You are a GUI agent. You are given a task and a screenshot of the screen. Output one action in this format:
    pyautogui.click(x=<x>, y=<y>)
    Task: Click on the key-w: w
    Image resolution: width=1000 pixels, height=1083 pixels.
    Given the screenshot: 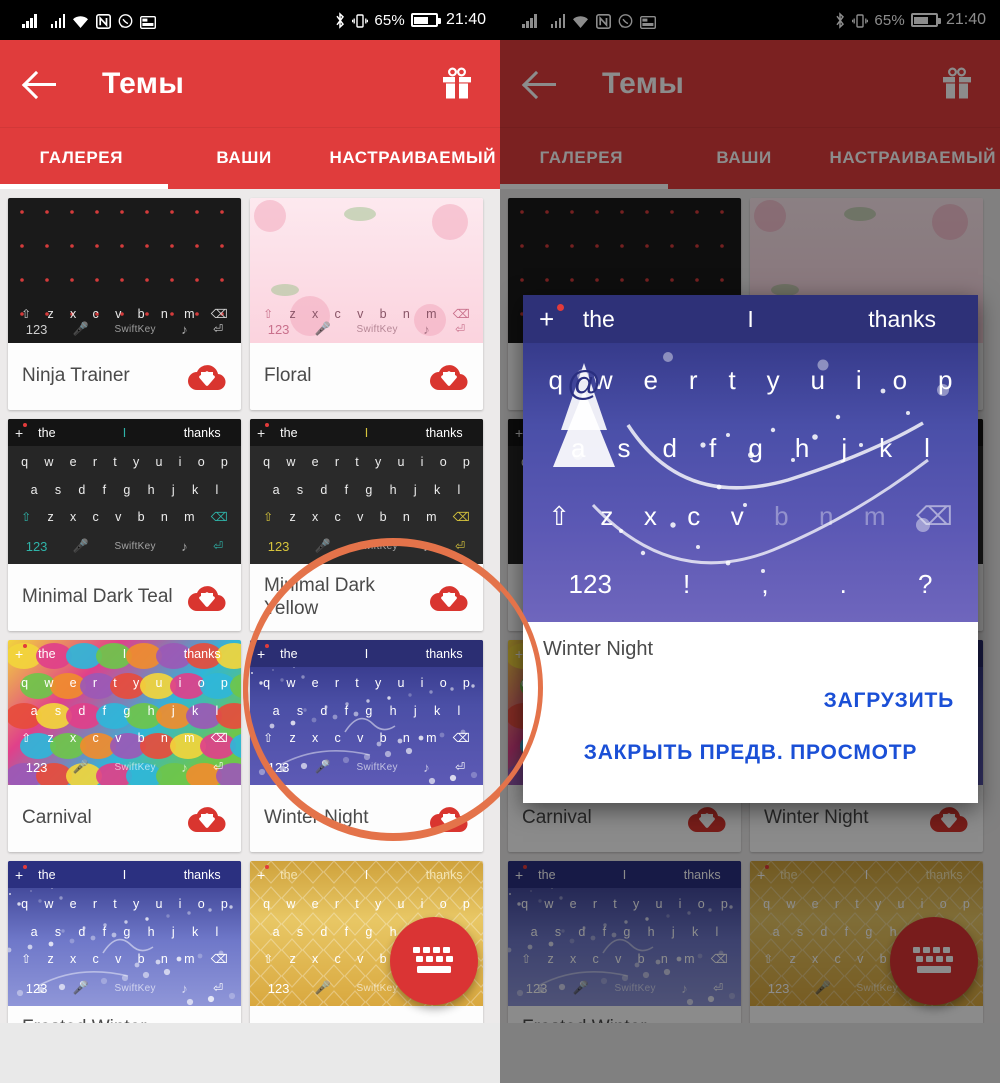 What is the action you would take?
    pyautogui.click(x=49, y=461)
    